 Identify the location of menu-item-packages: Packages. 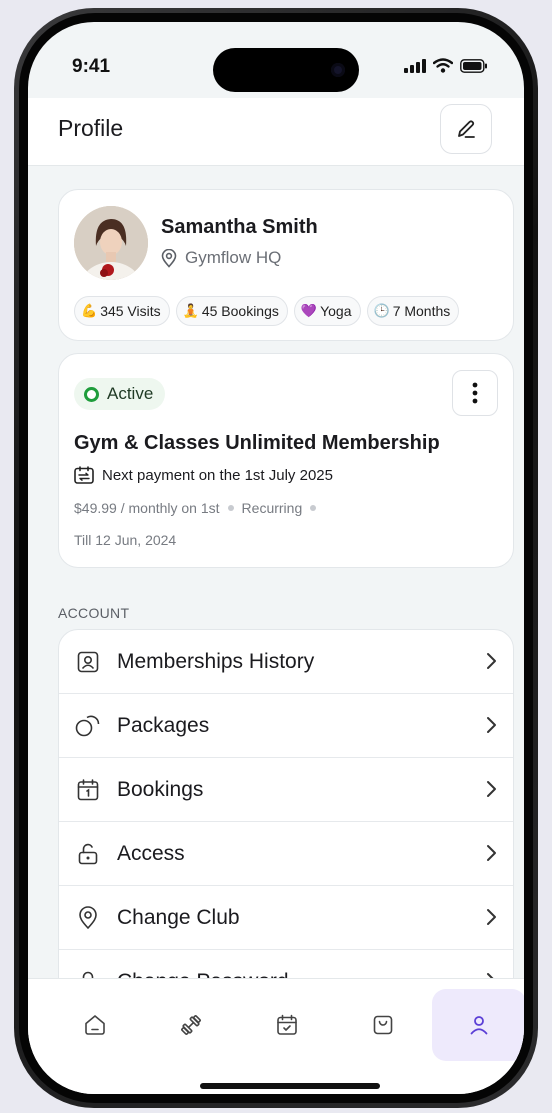
(286, 726).